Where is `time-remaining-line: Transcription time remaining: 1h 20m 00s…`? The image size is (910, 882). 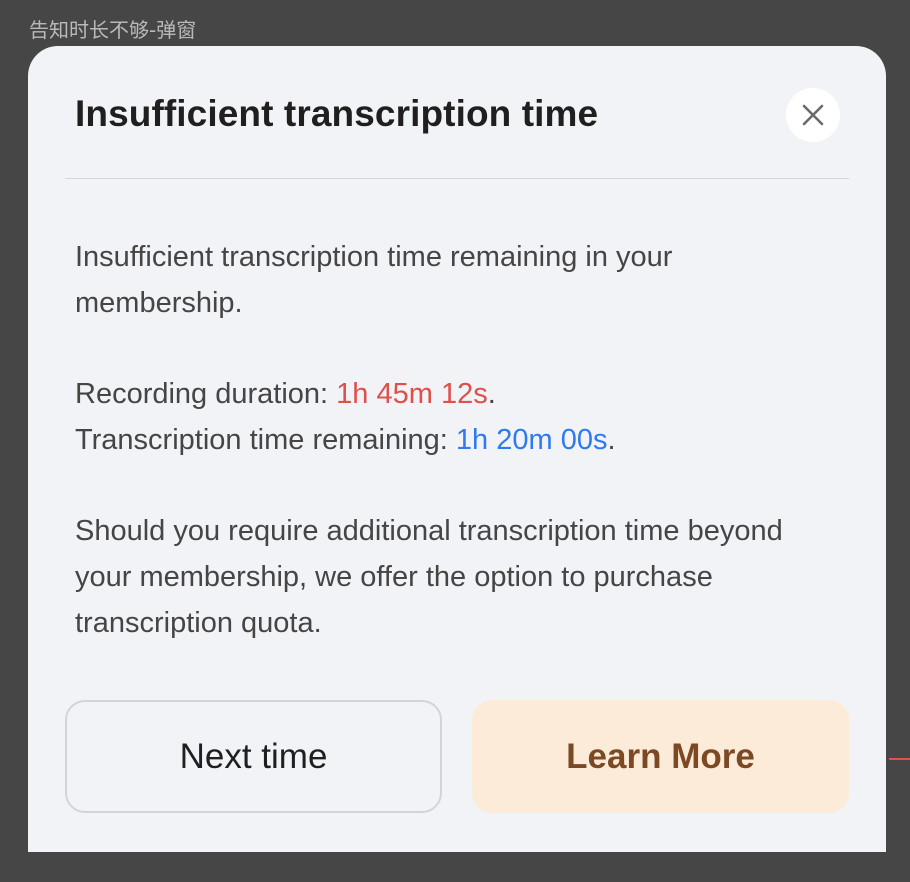 time-remaining-line: Transcription time remaining: 1h 20m 00s… is located at coordinates (445, 440).